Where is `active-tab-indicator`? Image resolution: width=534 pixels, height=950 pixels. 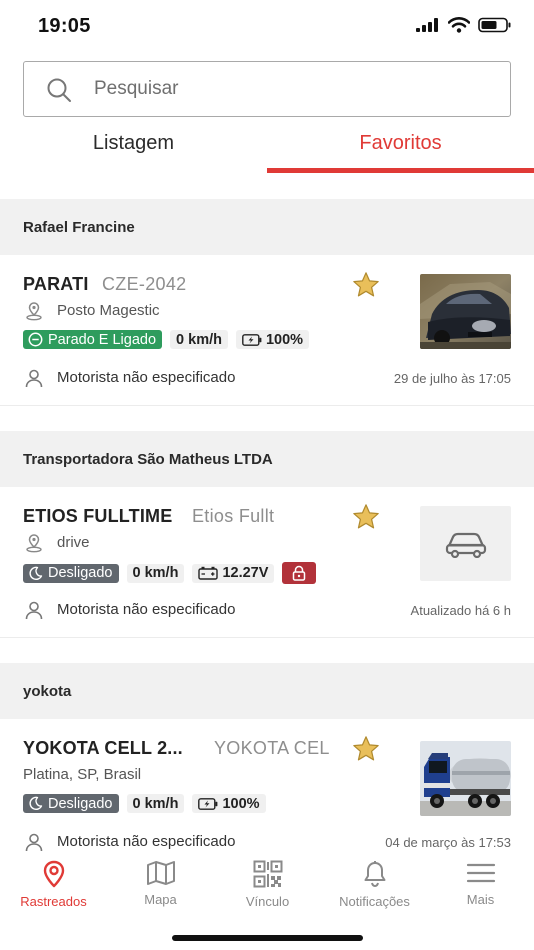 active-tab-indicator is located at coordinates (400, 170).